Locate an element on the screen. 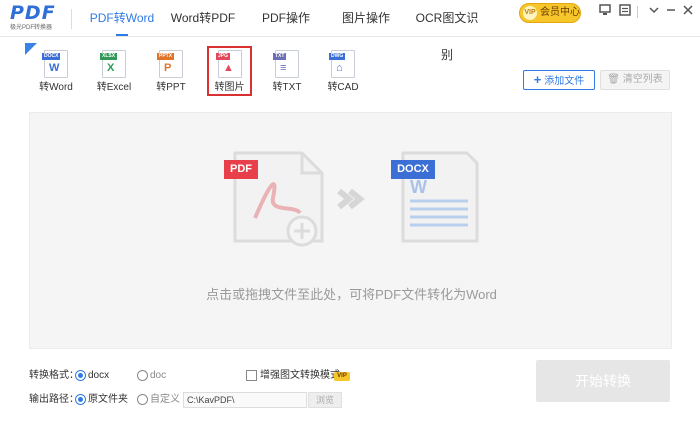 The height and width of the screenshot is (429, 700). tool-to-cad: DWG ⌂ 转CAD is located at coordinates (343, 71).